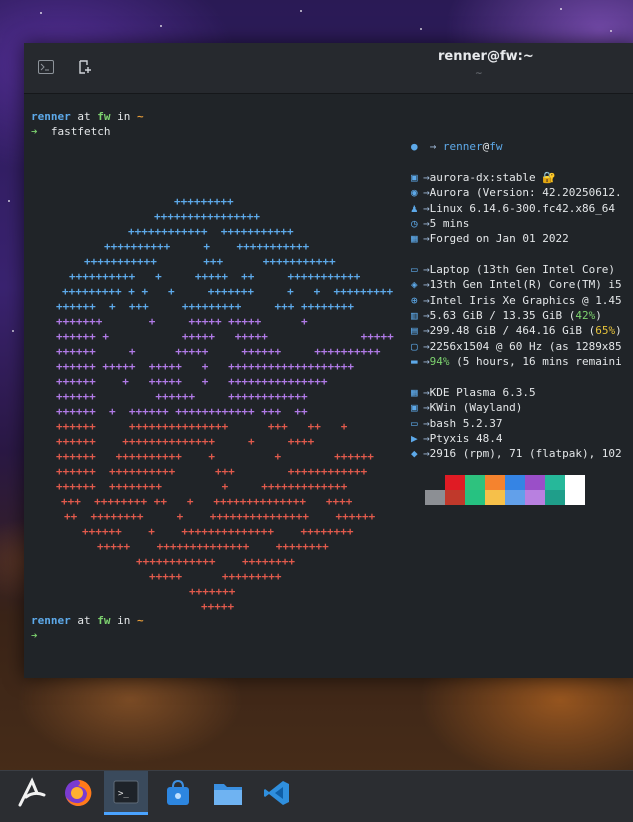  I want to click on taskbar-terminal: >_, so click(126, 793).